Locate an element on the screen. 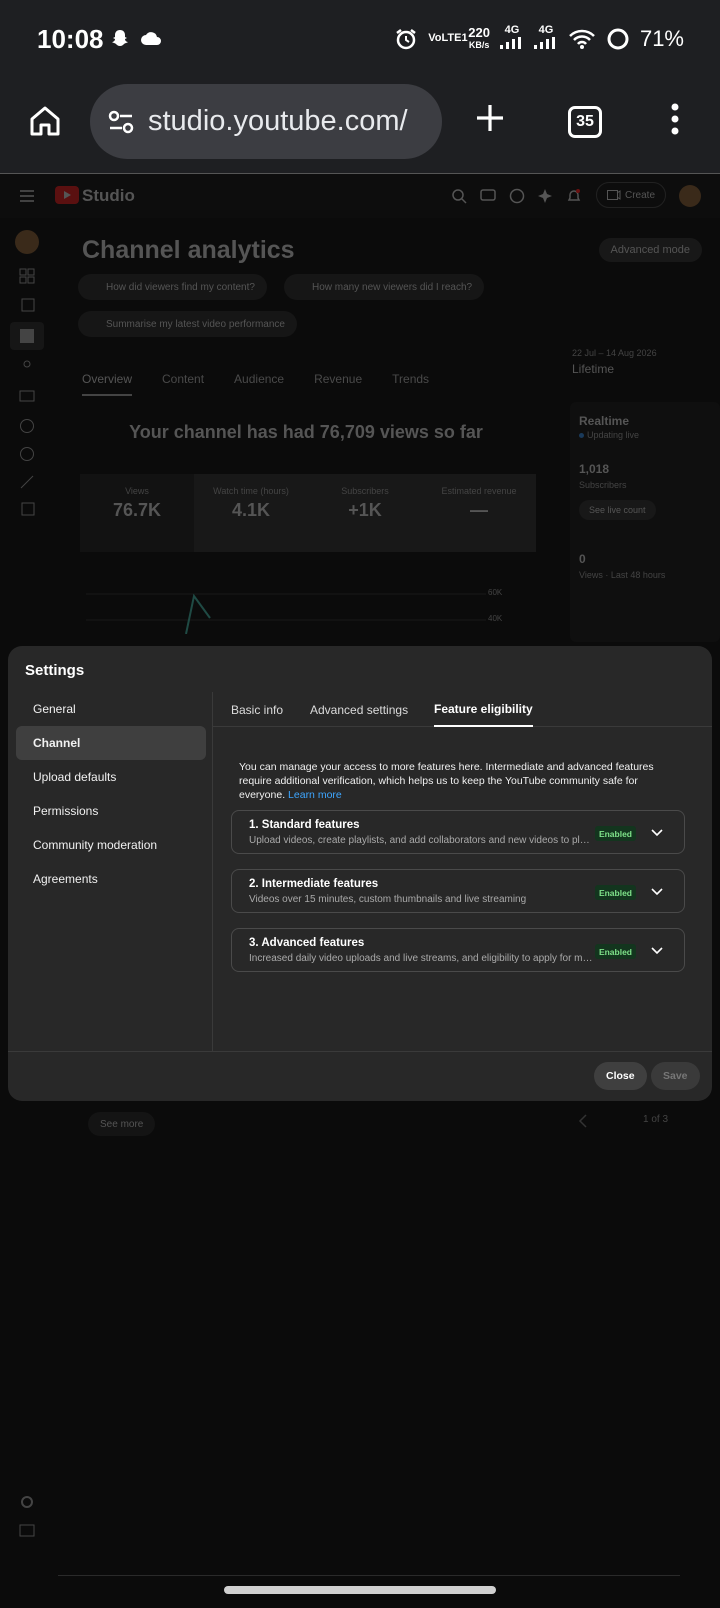  tab-advanced-settings: Advanced settings is located at coordinates (359, 709).